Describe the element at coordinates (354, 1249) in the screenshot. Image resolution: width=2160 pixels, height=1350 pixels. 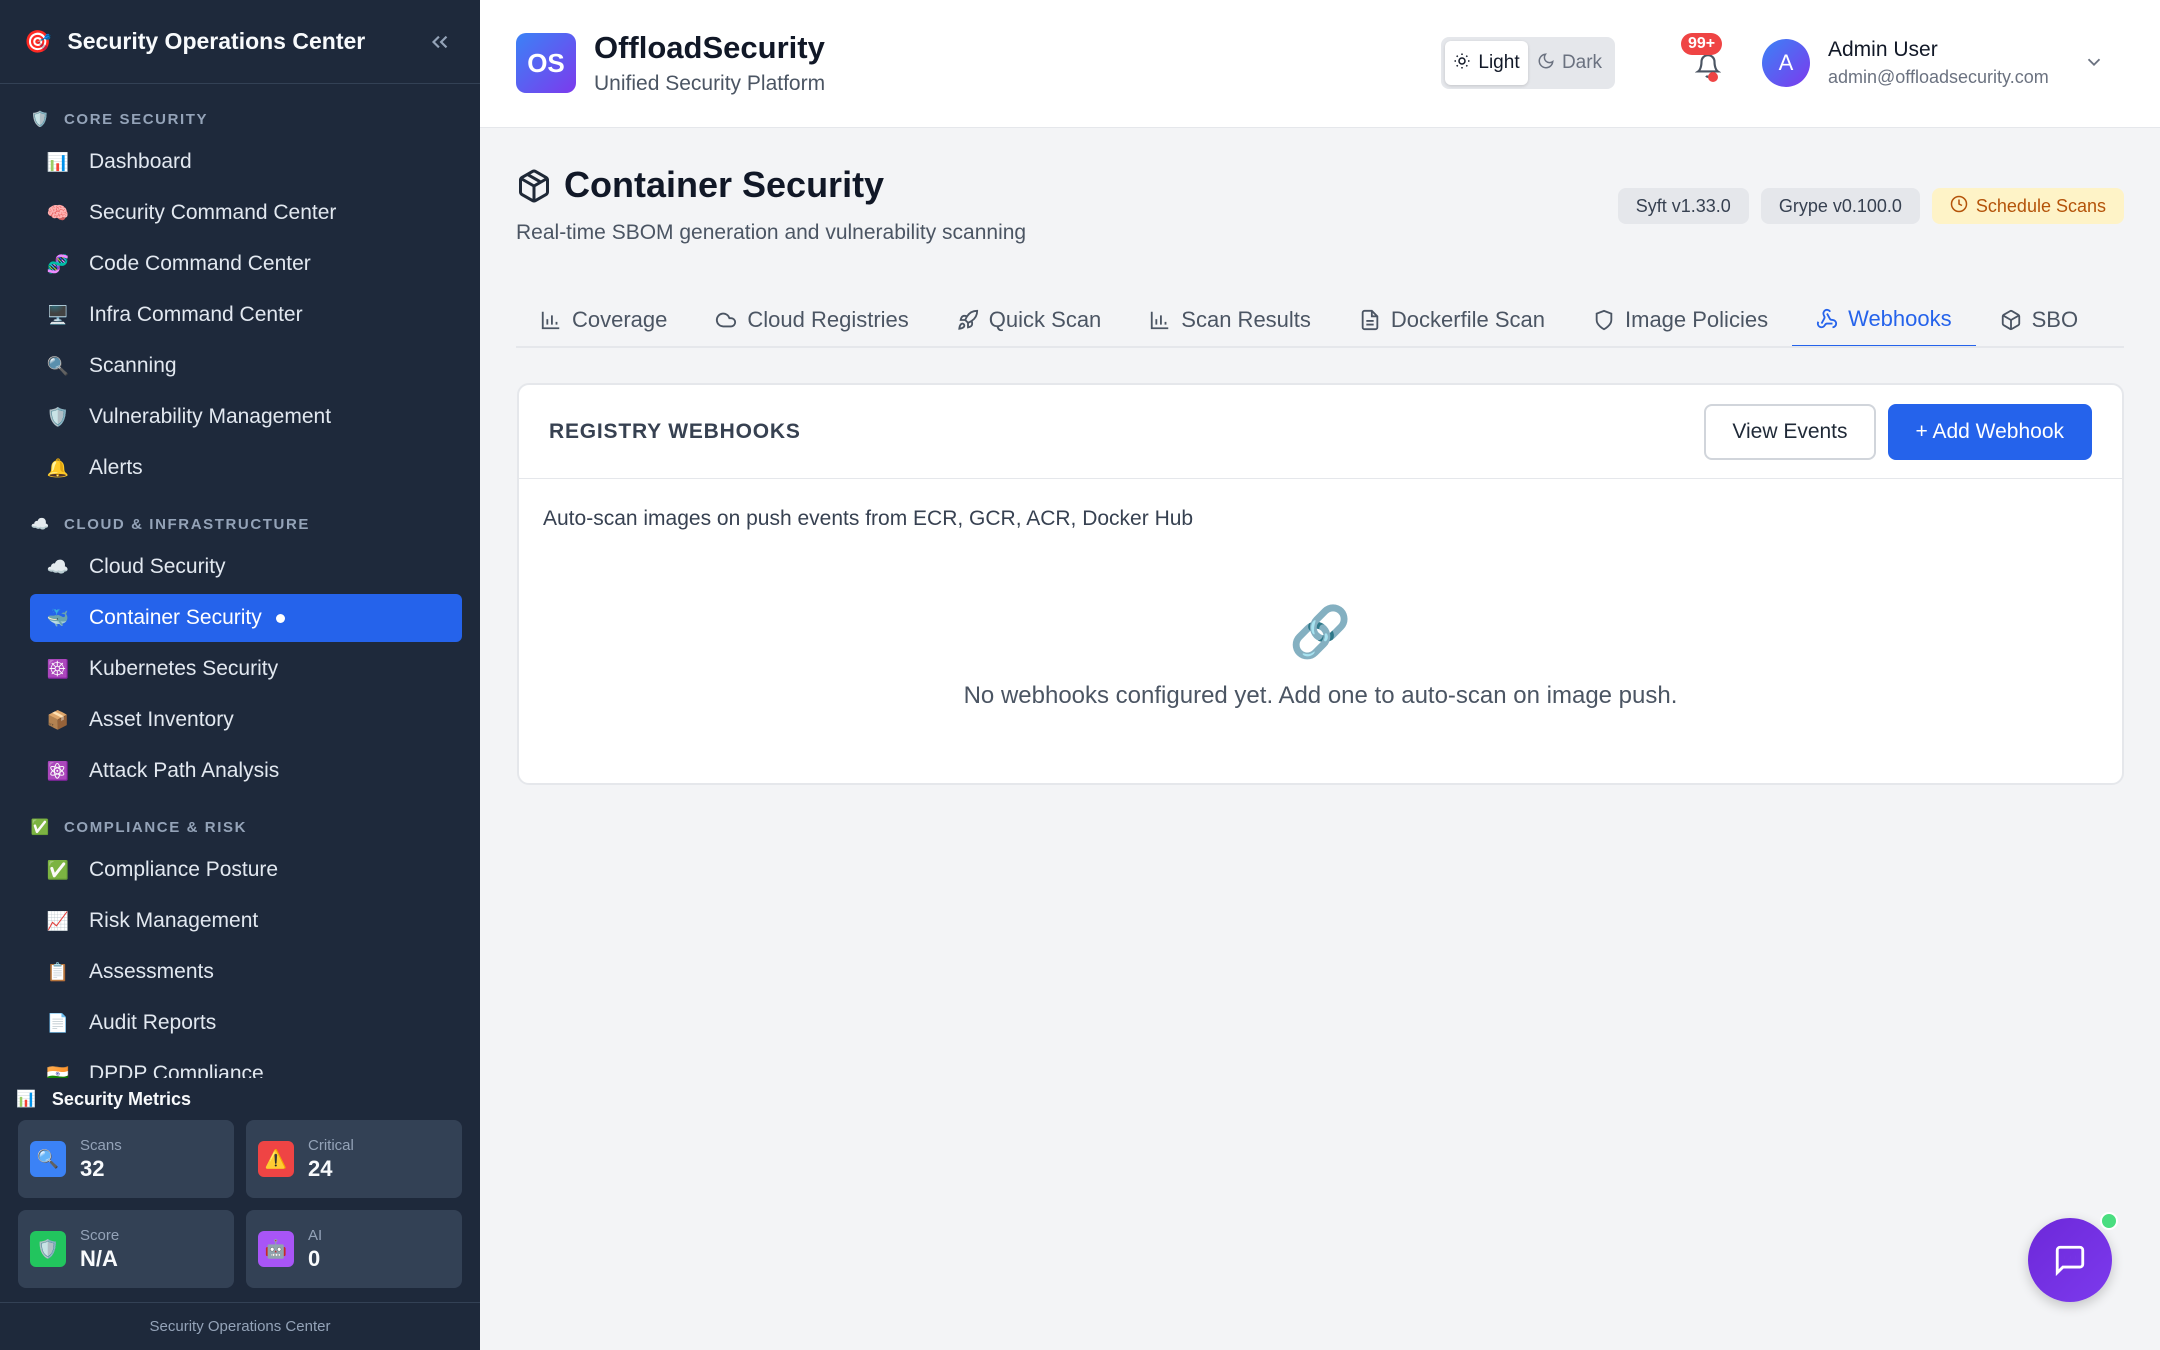
I see `metric-ai: 🤖 AI 0` at that location.